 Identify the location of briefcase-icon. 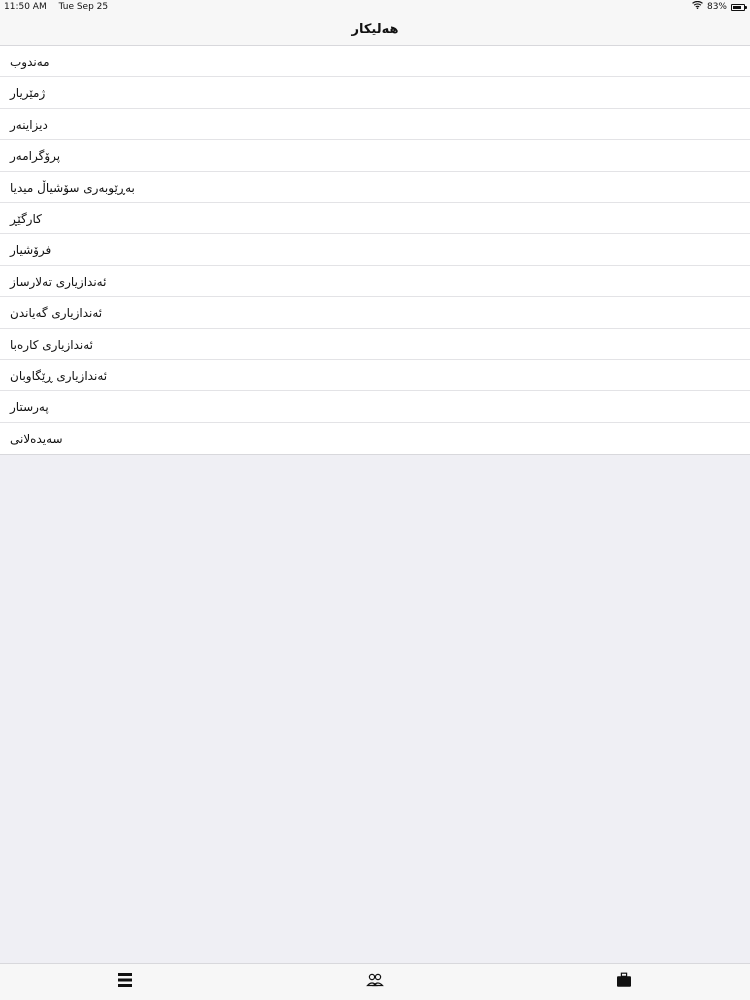
(624, 979).